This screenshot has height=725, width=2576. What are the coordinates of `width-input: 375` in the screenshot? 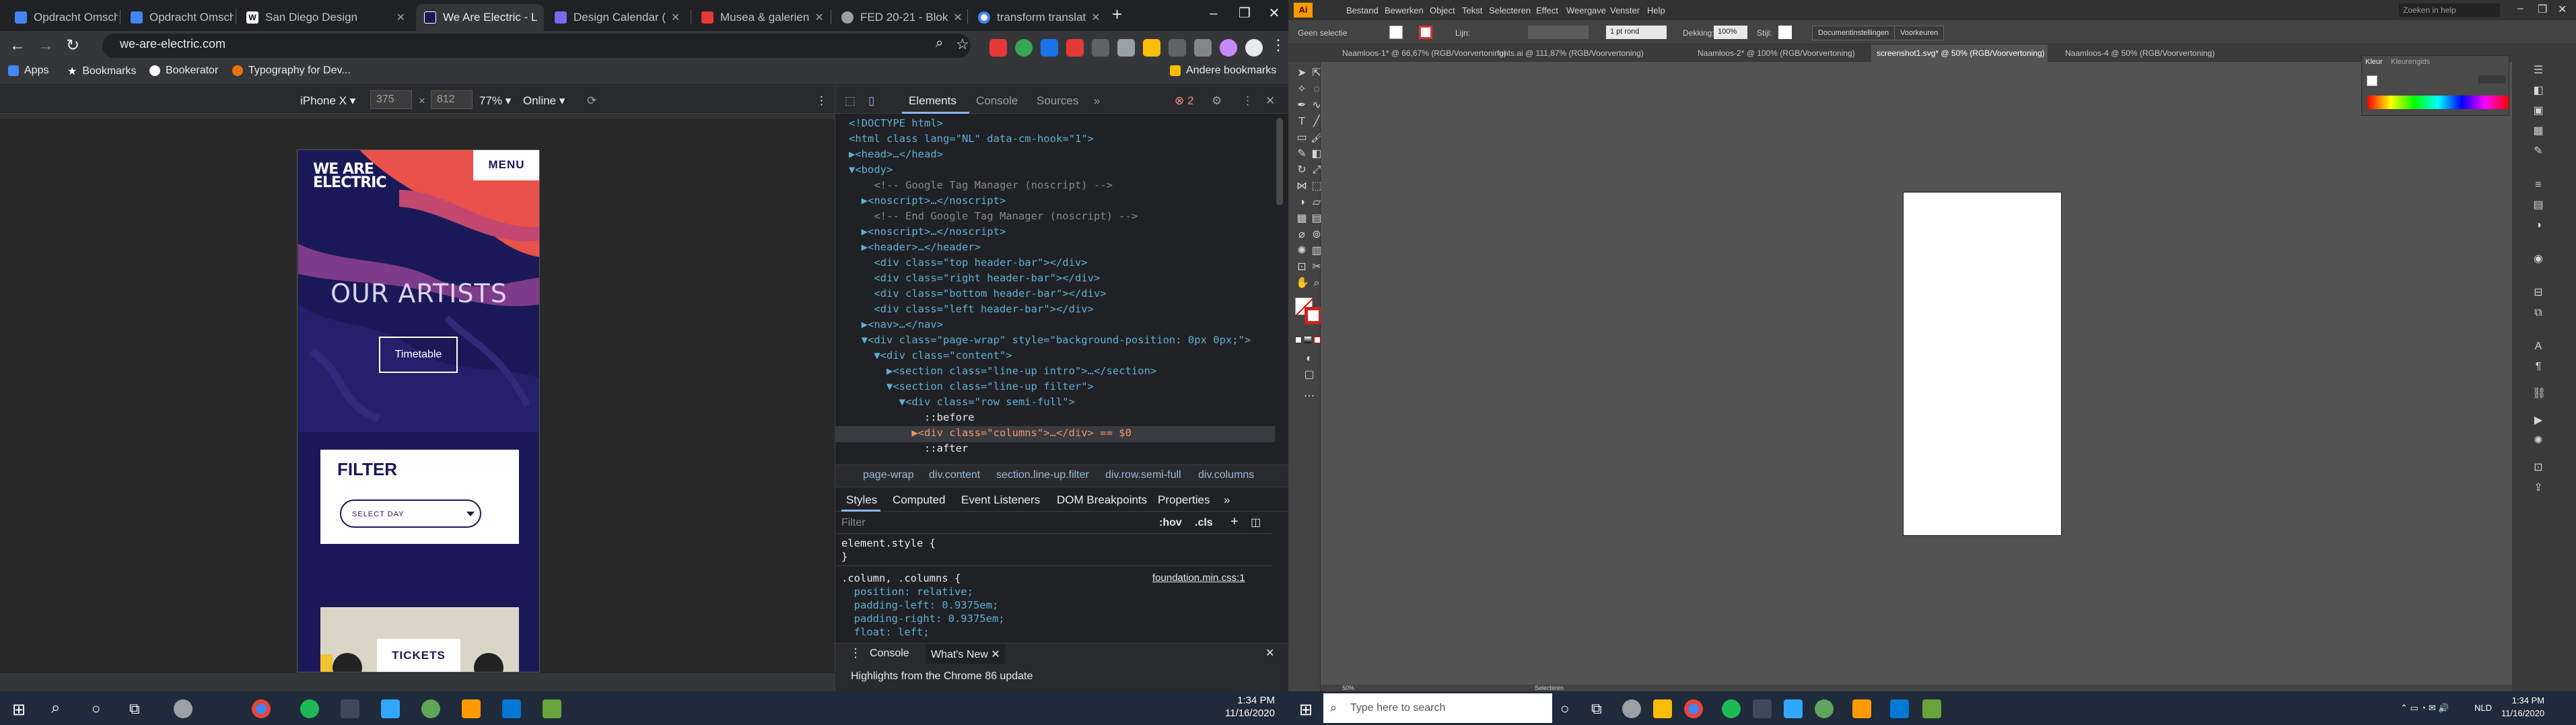 It's located at (391, 99).